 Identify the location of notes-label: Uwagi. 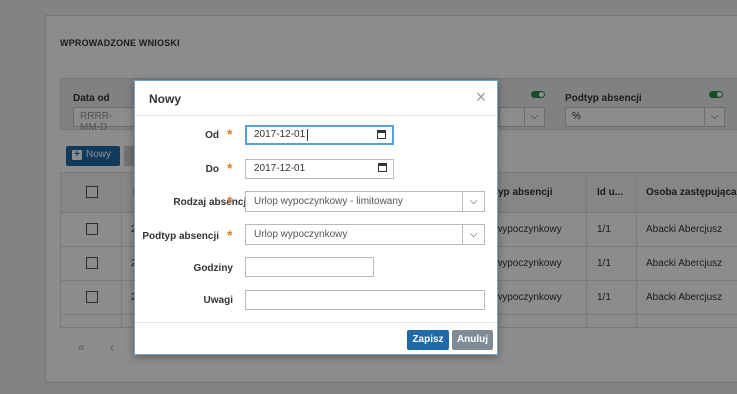
(218, 300).